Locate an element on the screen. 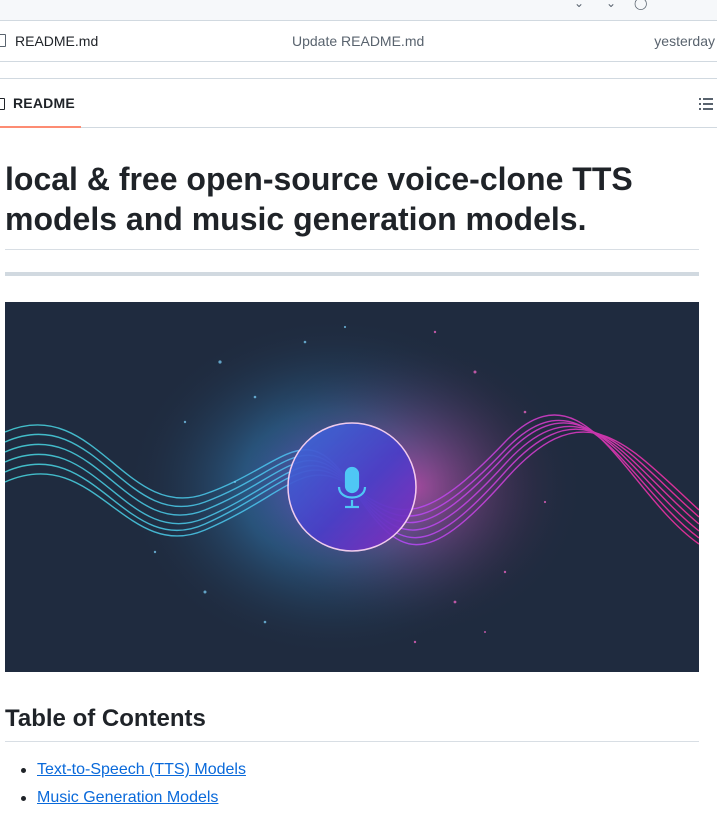 The width and height of the screenshot is (717, 814). toc-link-tts: Text-to-Speech (TTS) Models is located at coordinates (141, 769).